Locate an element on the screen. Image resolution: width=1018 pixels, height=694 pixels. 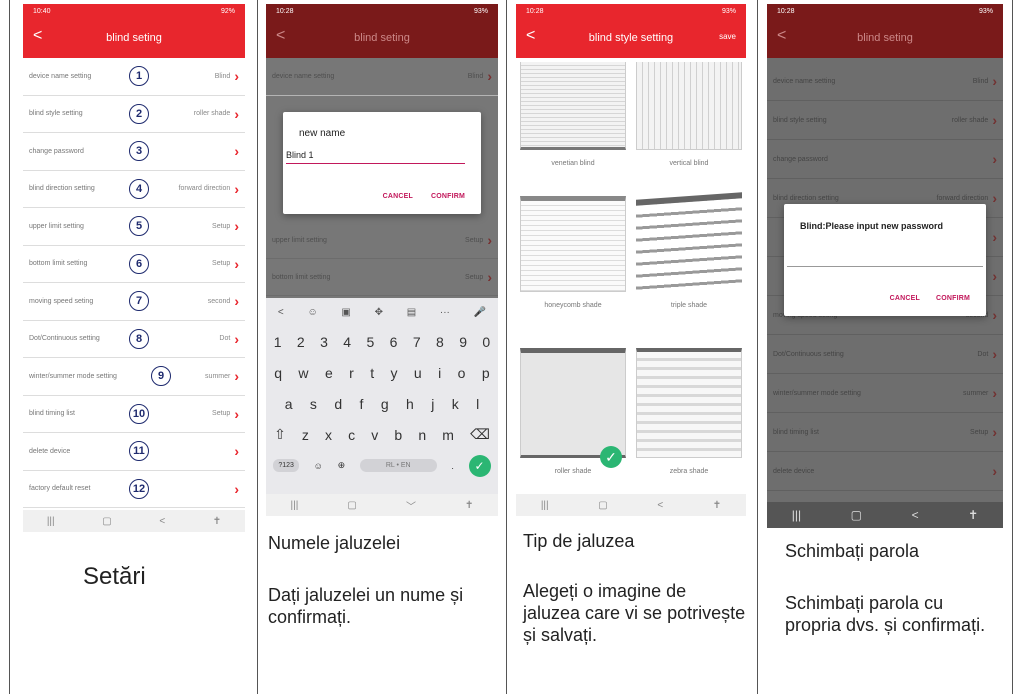
blind-option-triple: triple shade is located at coordinates (689, 250).